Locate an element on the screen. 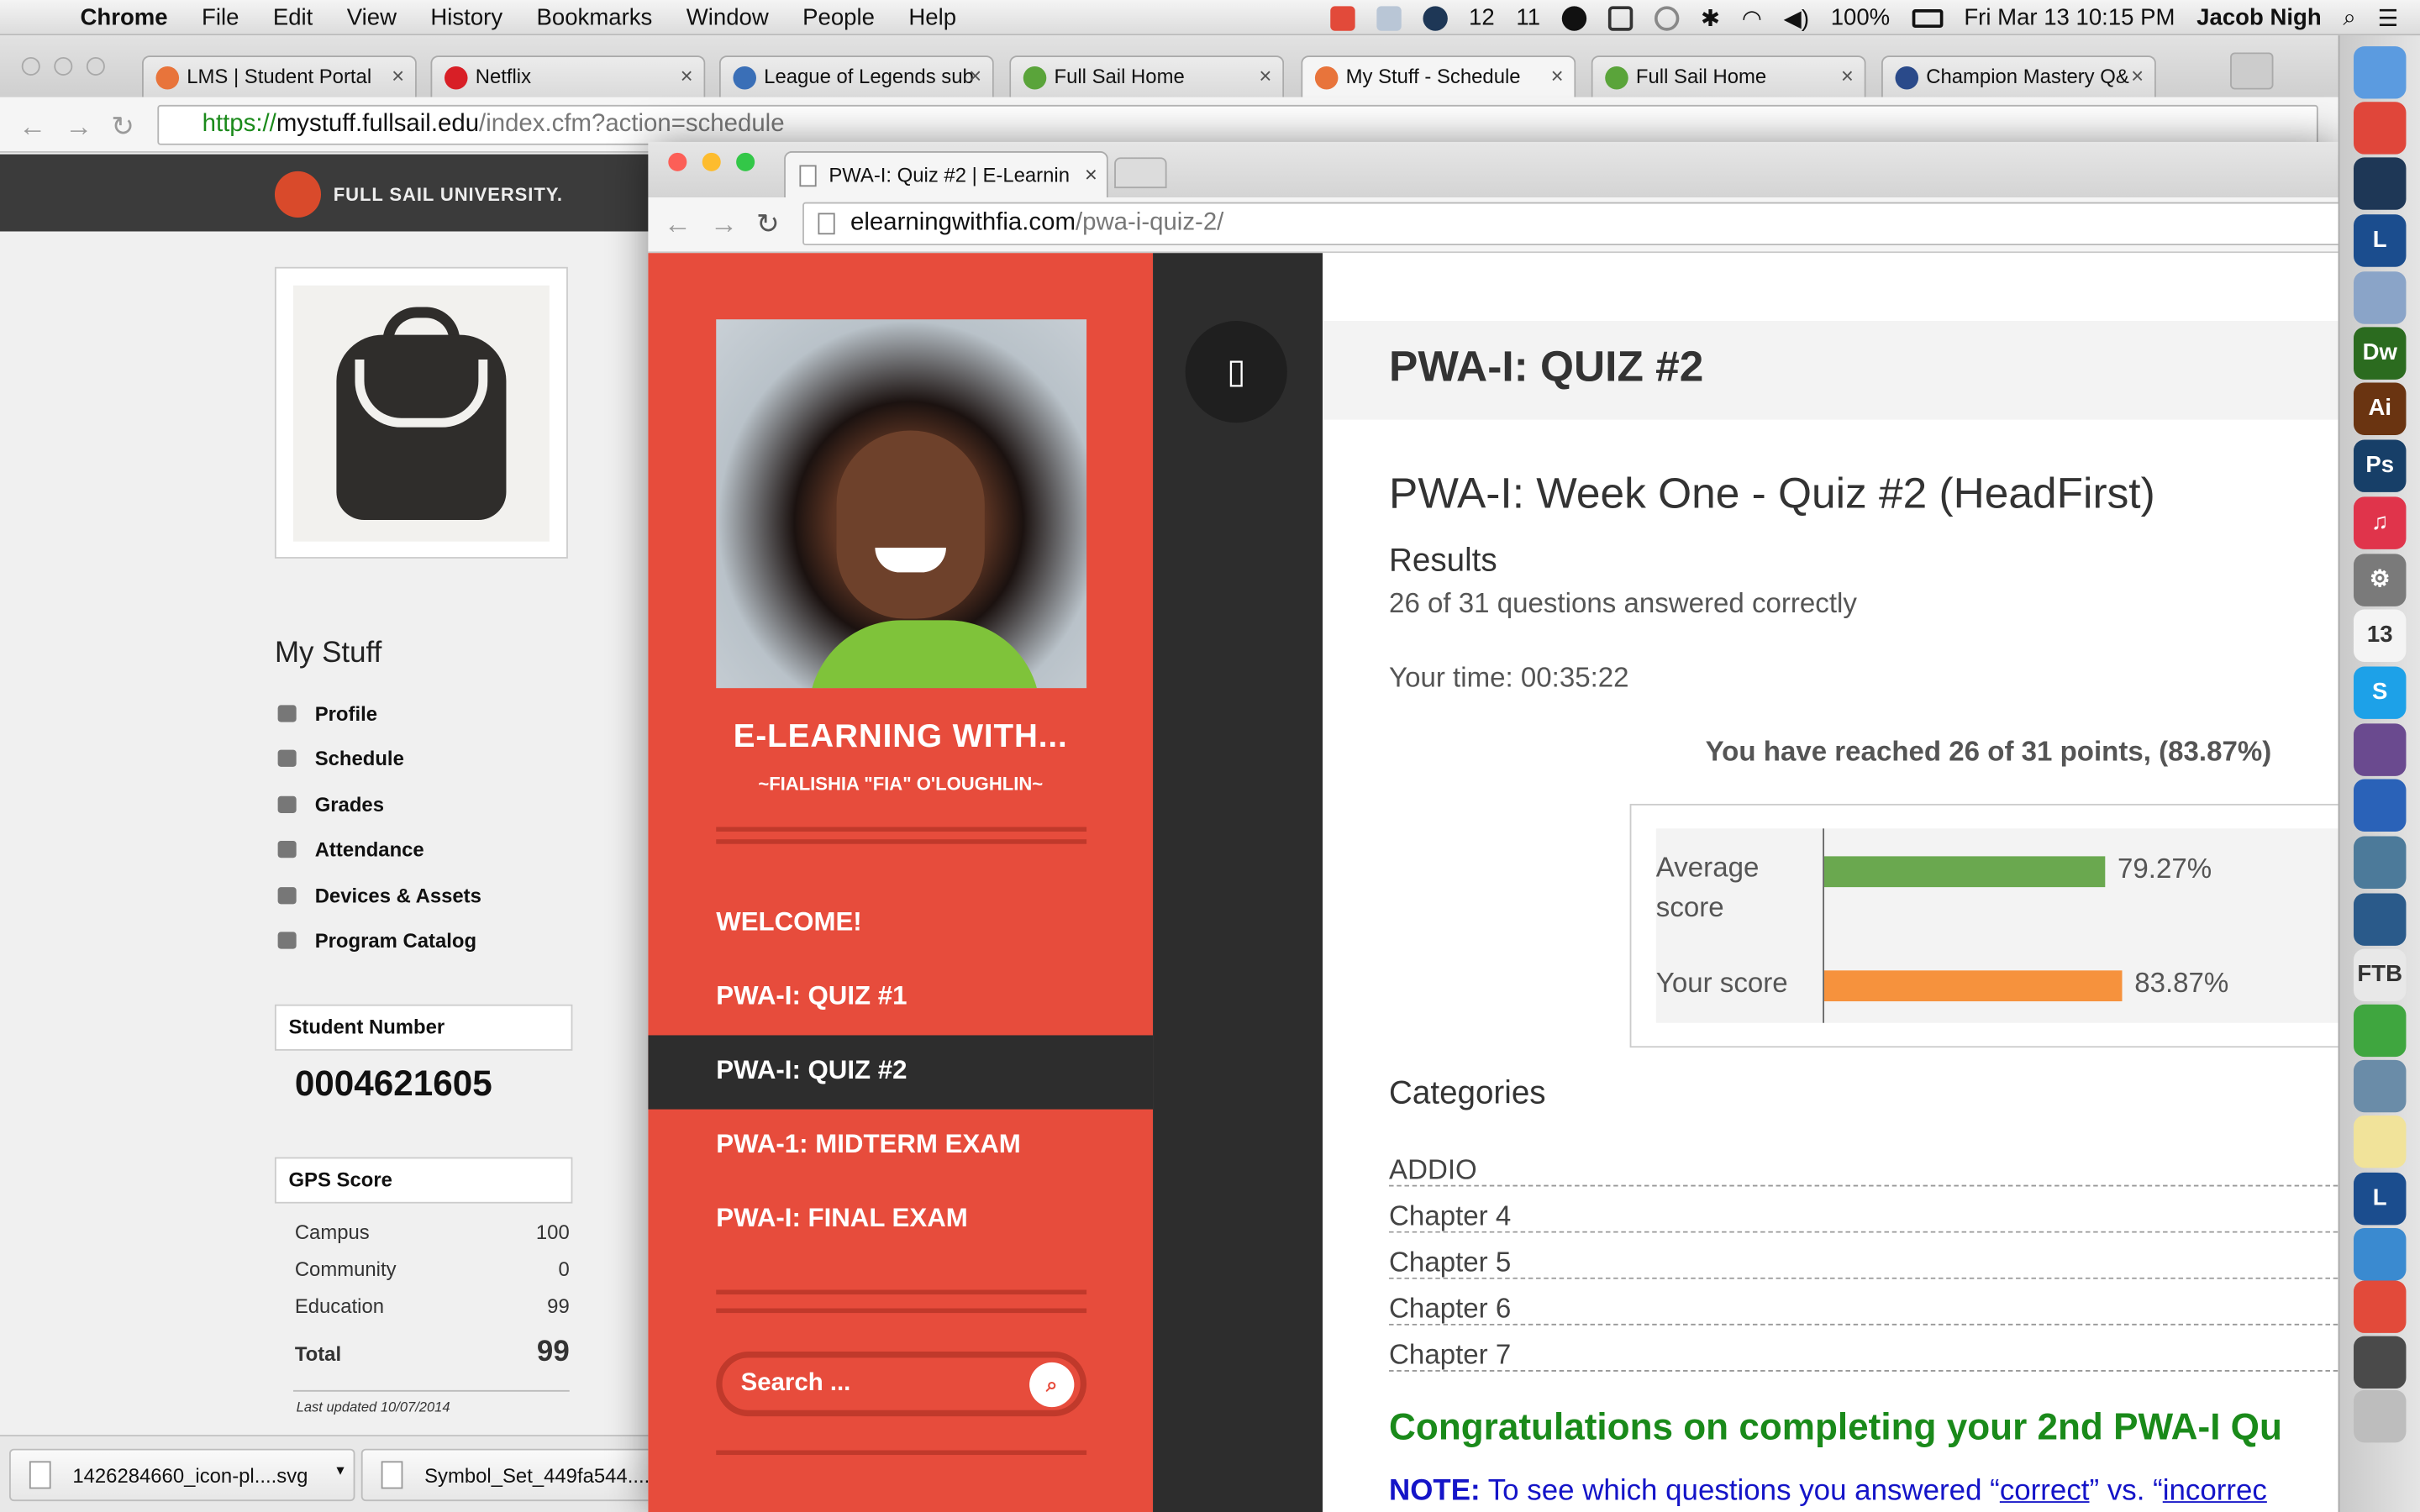 The height and width of the screenshot is (1512, 2420). itunes-icon: ♫ is located at coordinates (2381, 522).